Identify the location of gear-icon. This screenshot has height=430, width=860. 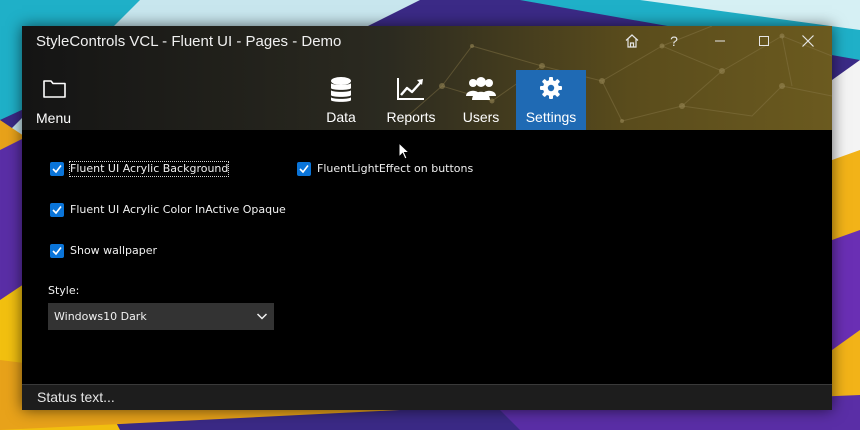
(551, 88).